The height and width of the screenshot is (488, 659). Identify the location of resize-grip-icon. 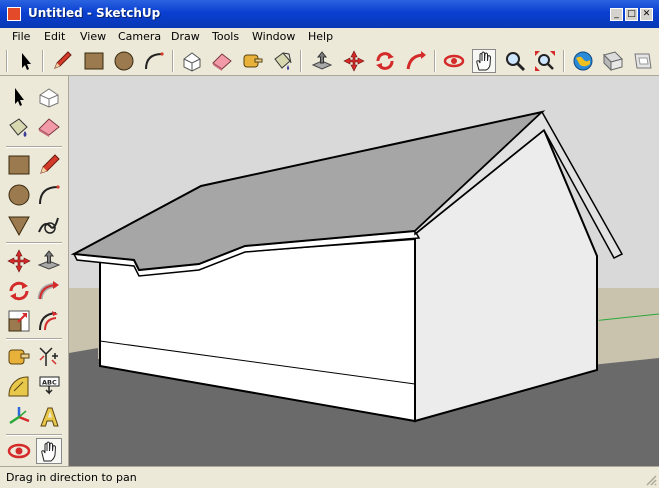
(651, 480).